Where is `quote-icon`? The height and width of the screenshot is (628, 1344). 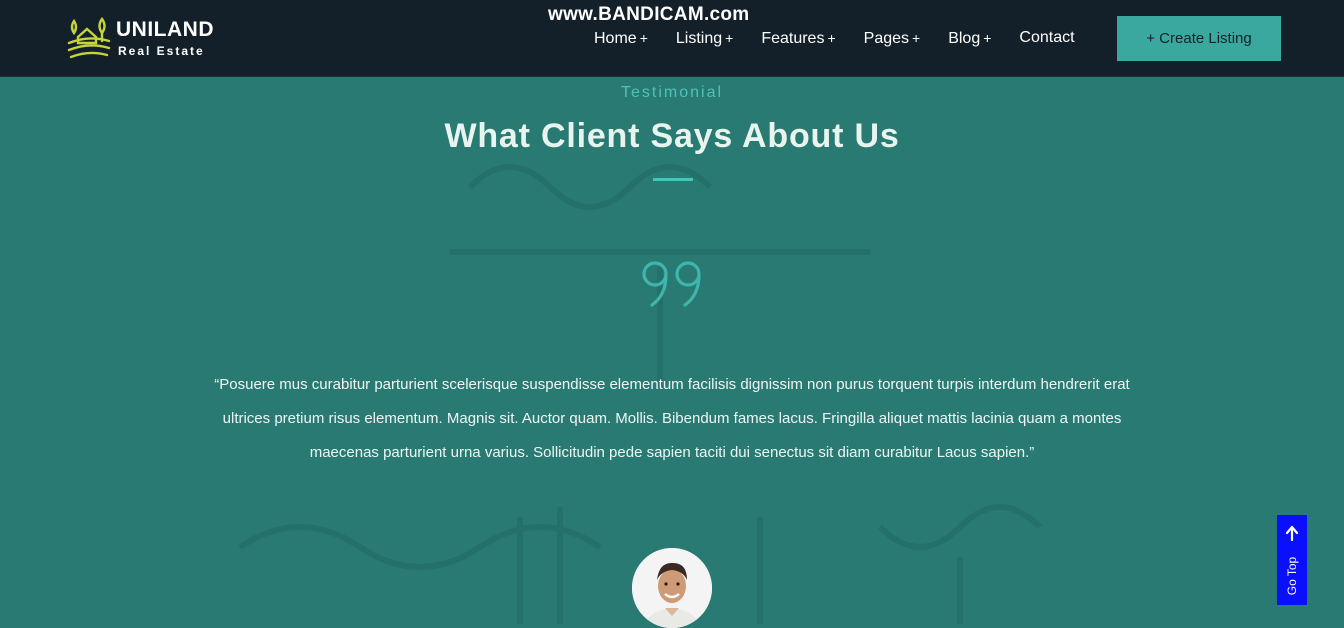 quote-icon is located at coordinates (671, 284).